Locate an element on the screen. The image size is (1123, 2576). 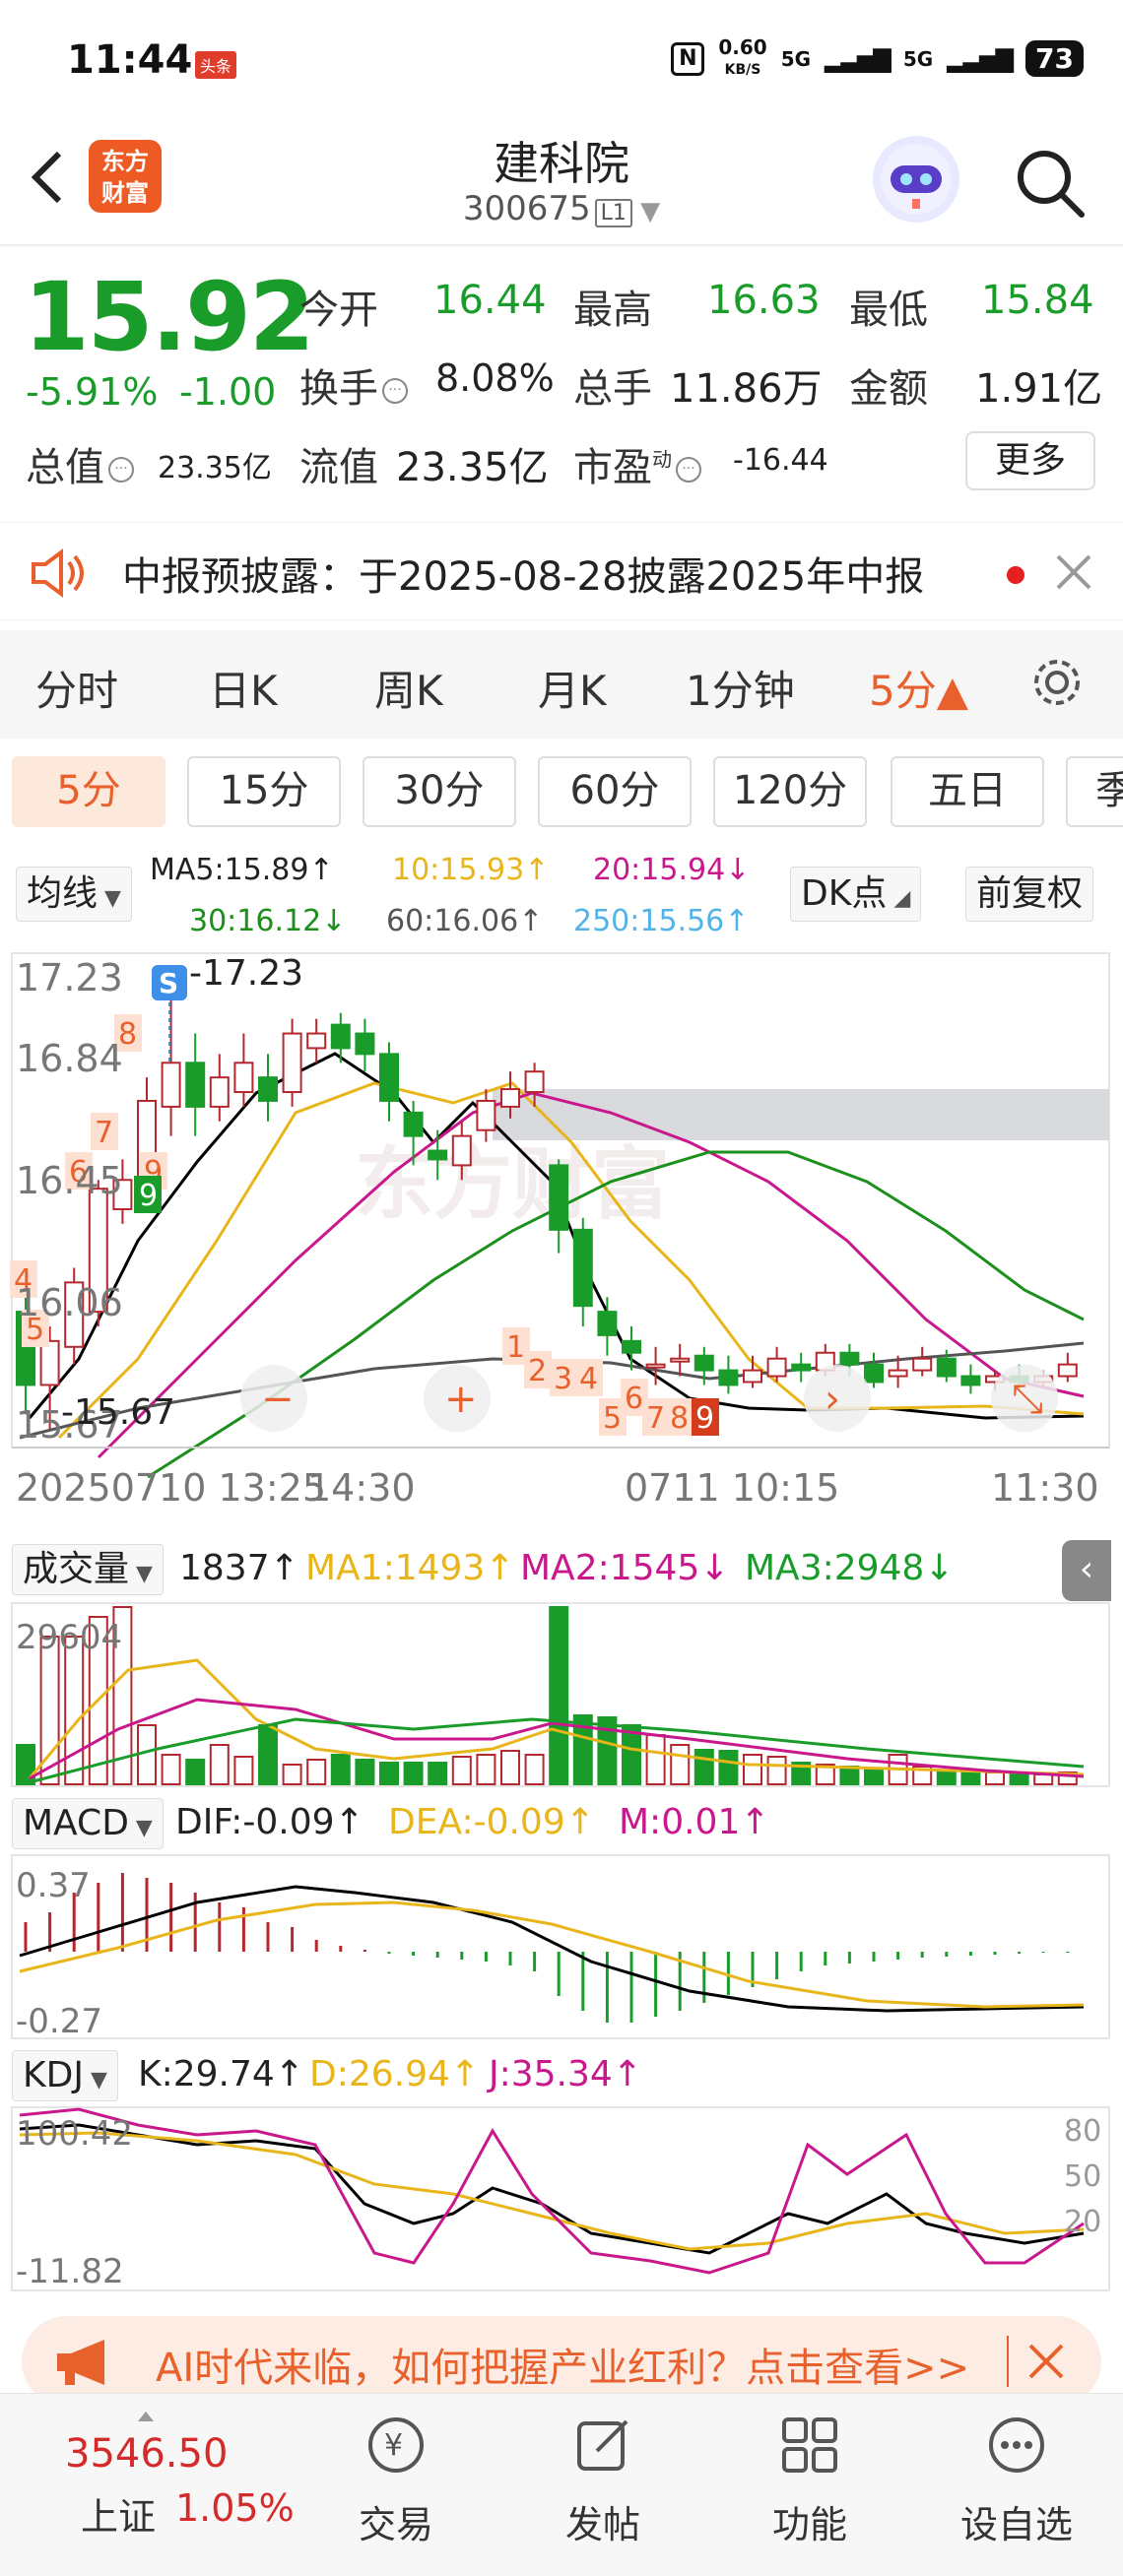
amount-label: 金额 is located at coordinates (888, 389).